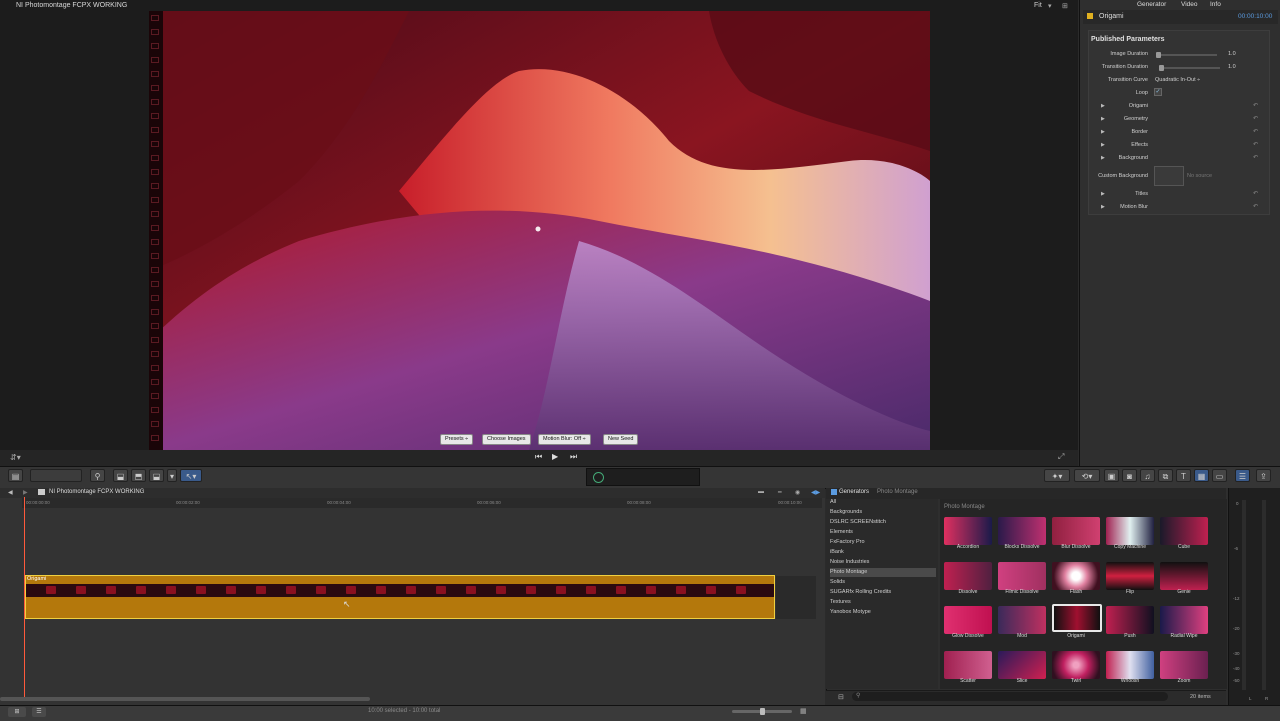  Describe the element at coordinates (1038, 5) in the screenshot. I see `zoom-select: Fit` at that location.